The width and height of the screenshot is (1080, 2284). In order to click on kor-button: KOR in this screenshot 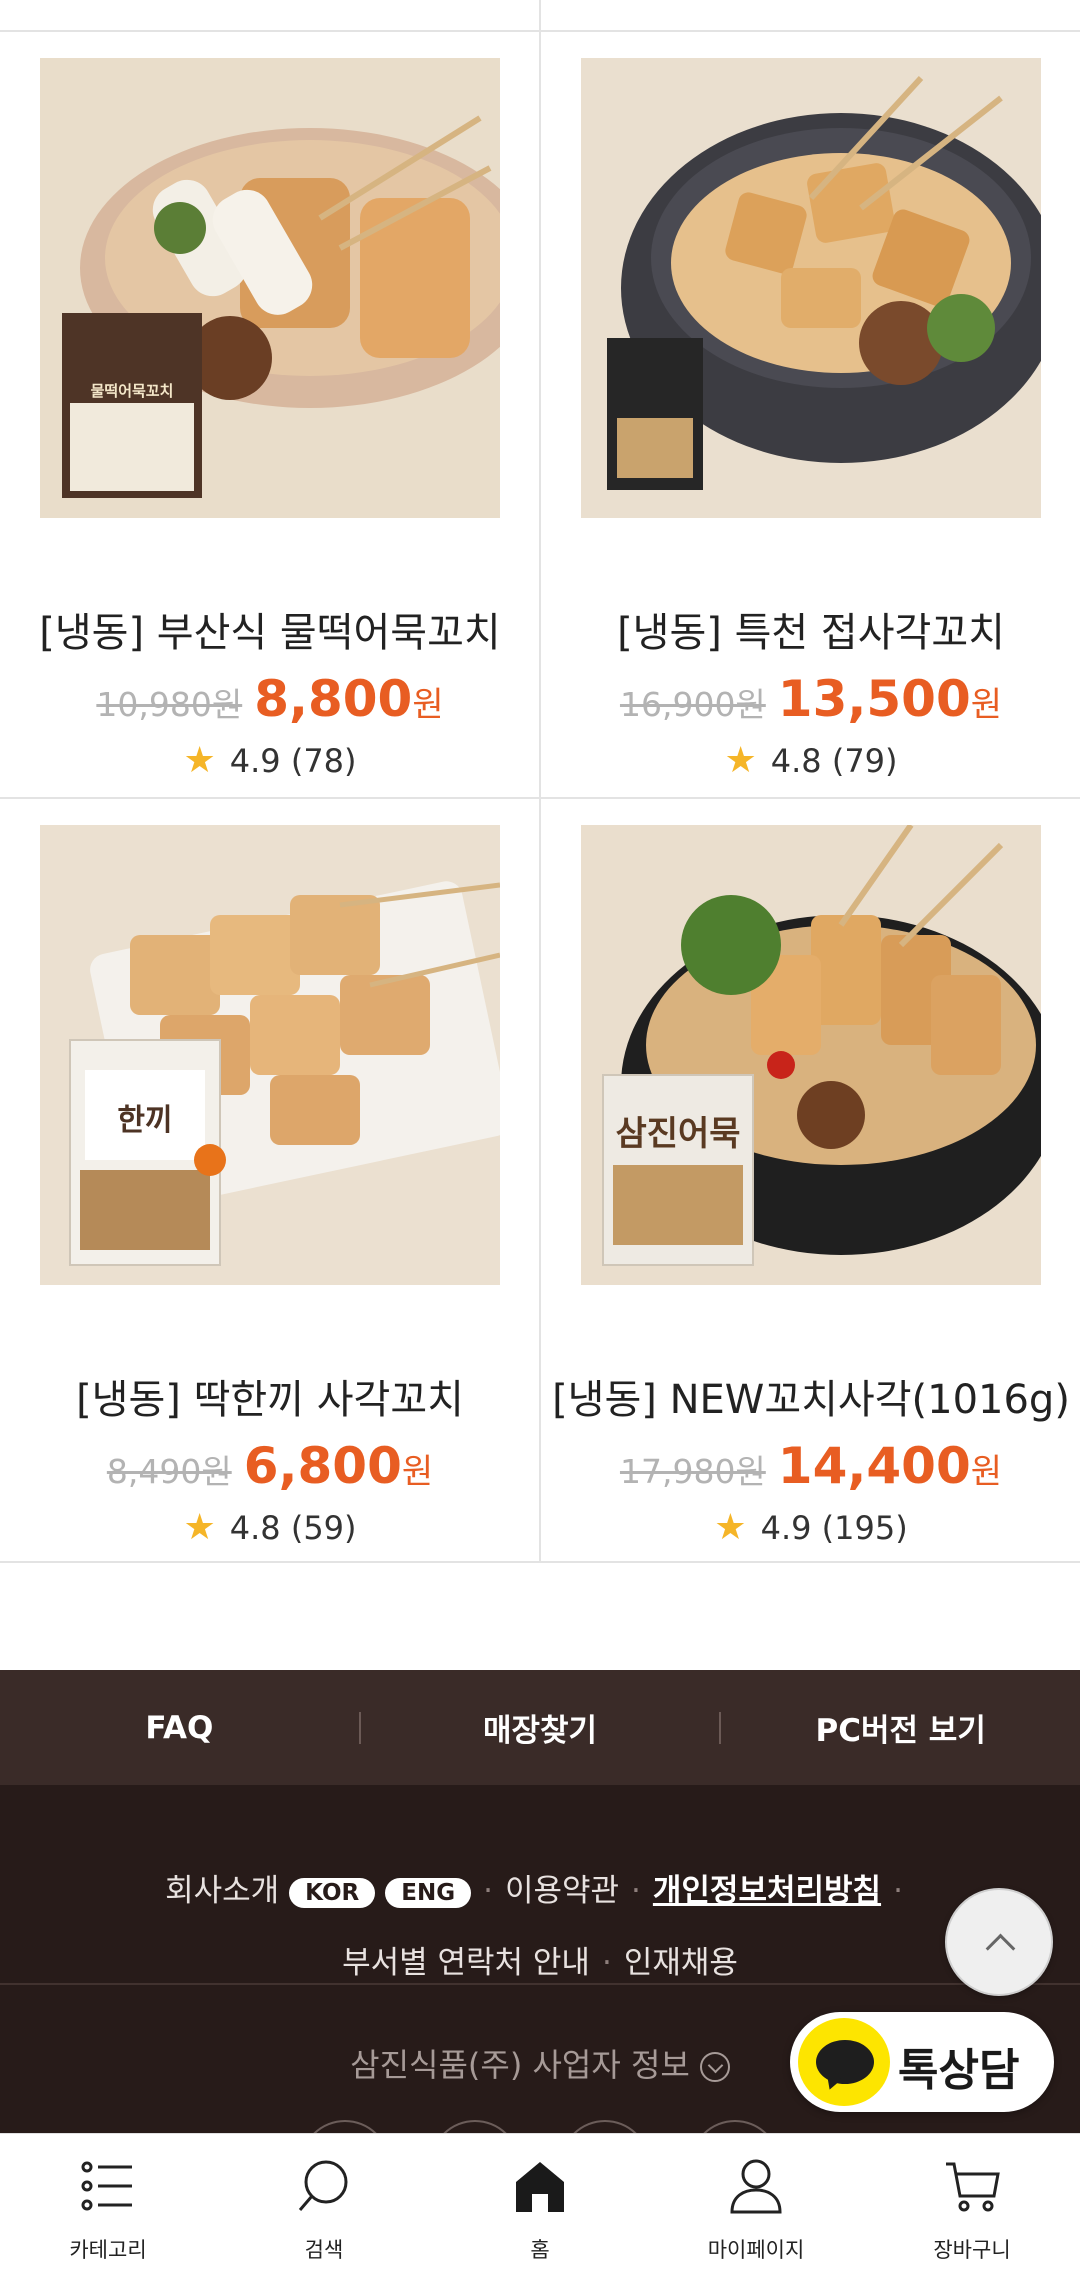, I will do `click(332, 1892)`.